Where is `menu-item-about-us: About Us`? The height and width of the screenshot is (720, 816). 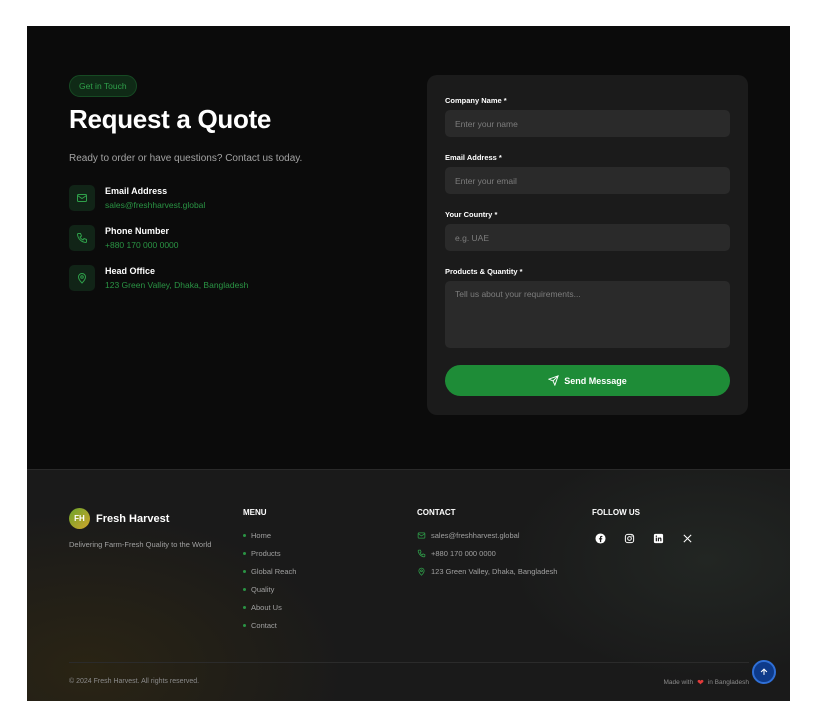 menu-item-about-us: About Us is located at coordinates (269, 607).